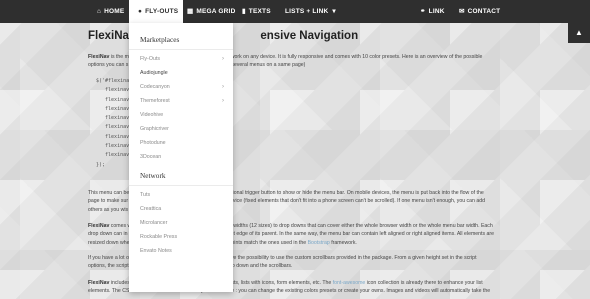  I want to click on dropdown-heading-marketplaces: Marketplaces, so click(160, 39).